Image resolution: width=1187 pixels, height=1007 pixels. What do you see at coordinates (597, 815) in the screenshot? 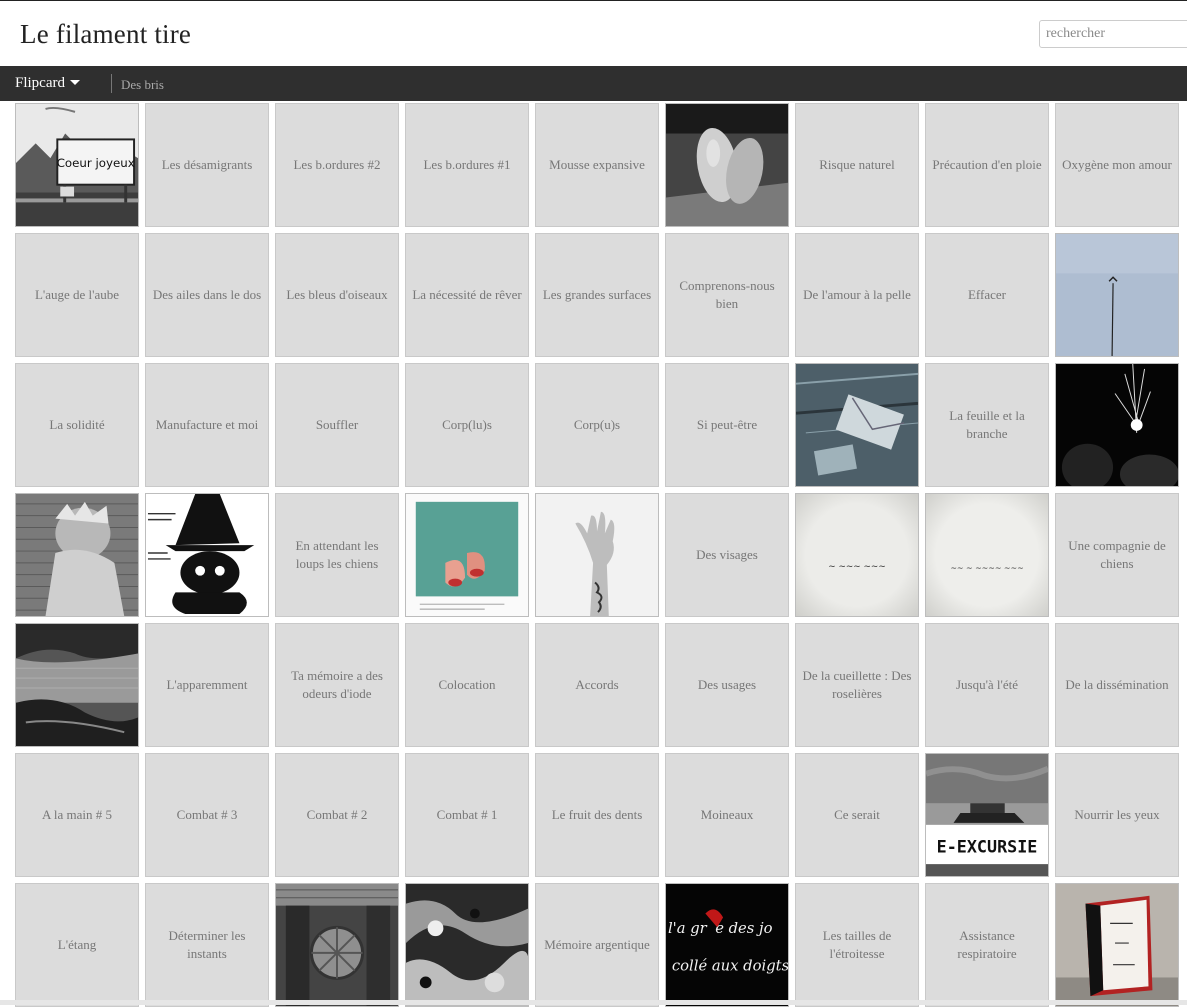
I see `flipcard-post: Le fruit des dents` at bounding box center [597, 815].